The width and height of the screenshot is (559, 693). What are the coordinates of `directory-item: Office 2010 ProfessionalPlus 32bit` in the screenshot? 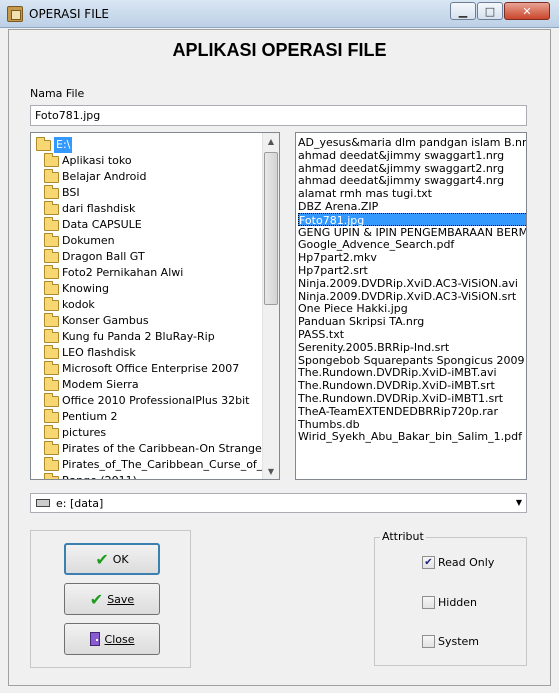 It's located at (147, 401).